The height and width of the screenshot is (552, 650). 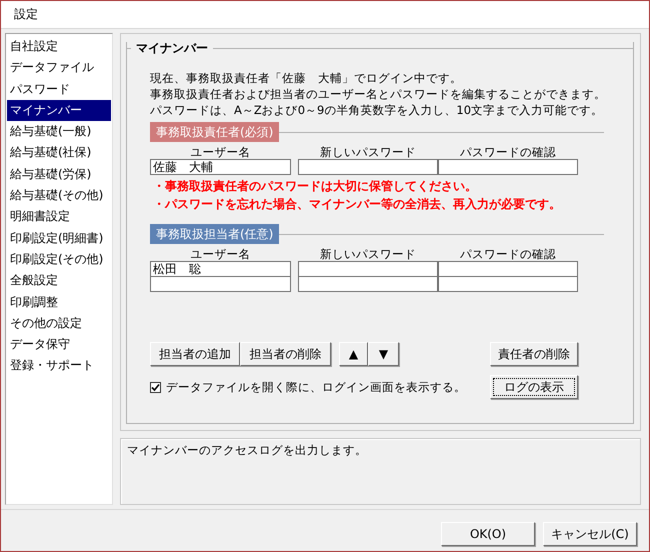 What do you see at coordinates (195, 354) in the screenshot?
I see `add-staff-button: 担当者の追加` at bounding box center [195, 354].